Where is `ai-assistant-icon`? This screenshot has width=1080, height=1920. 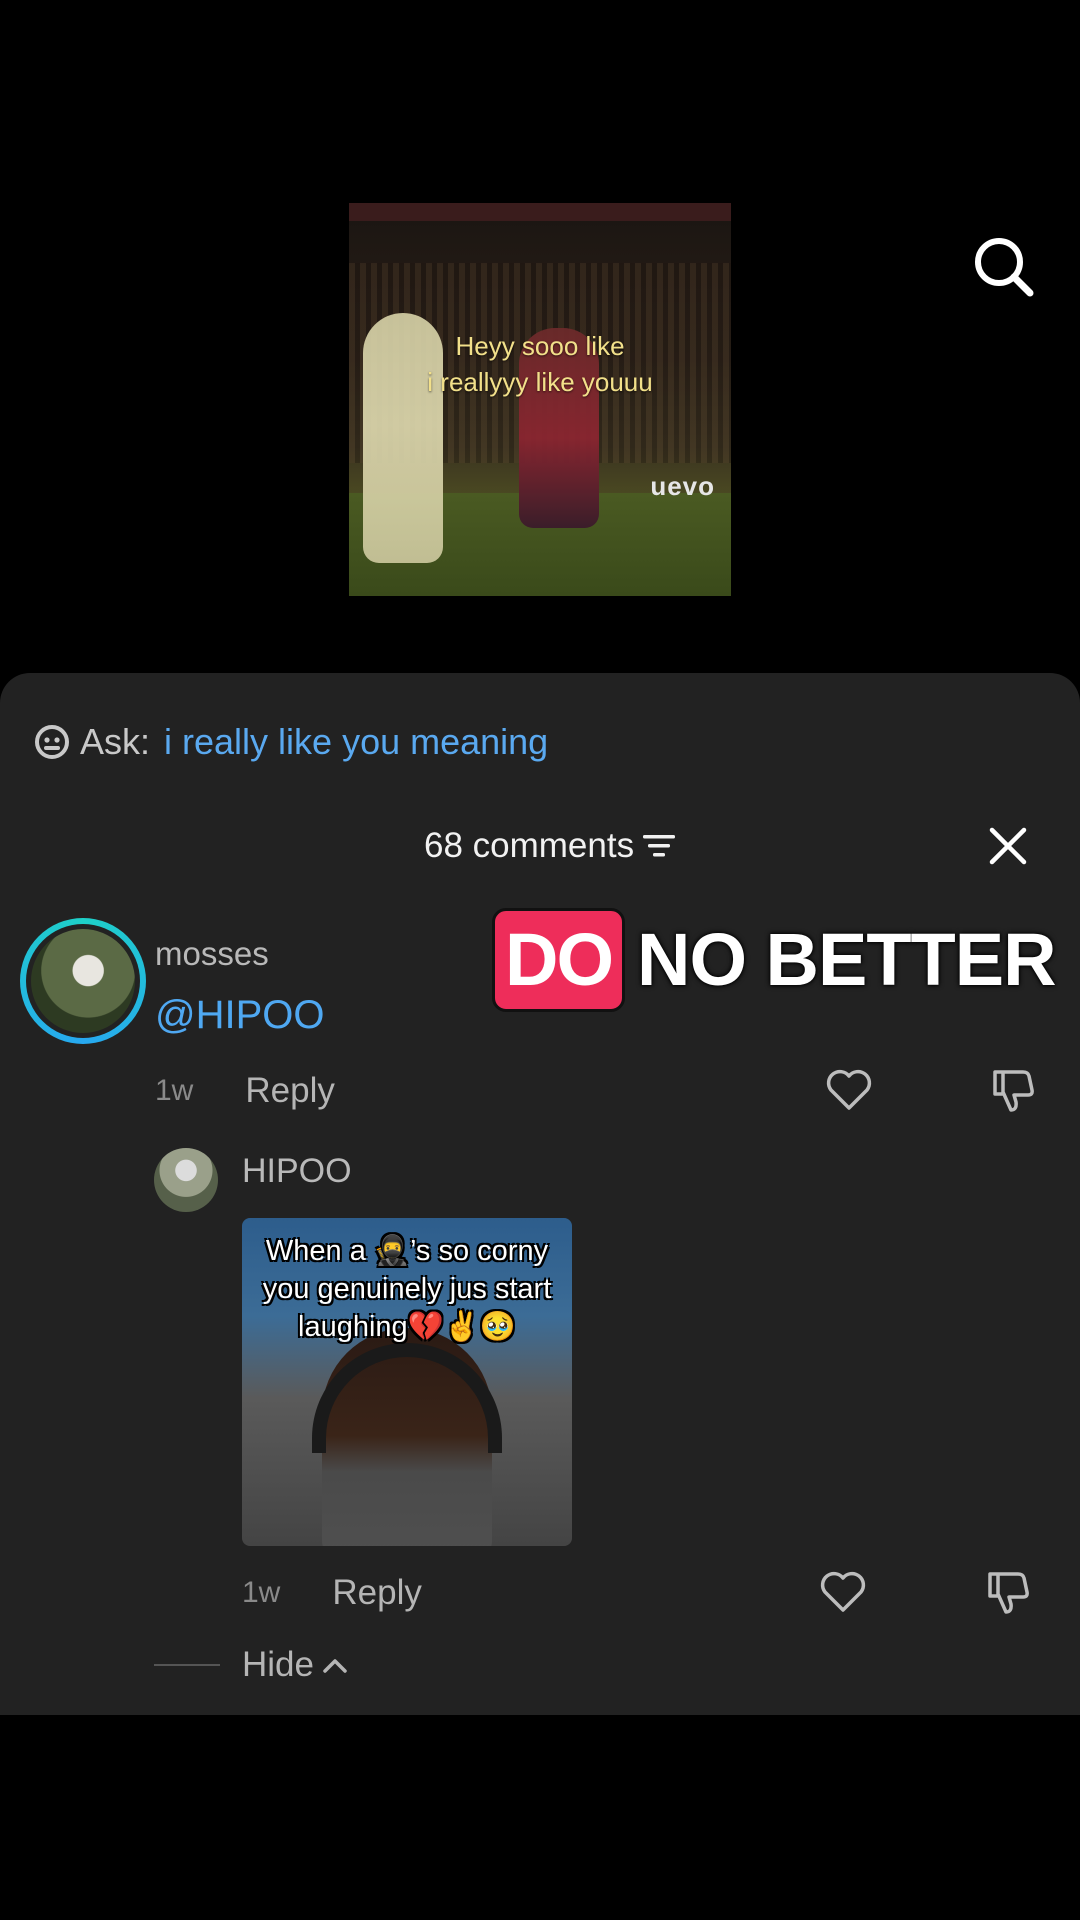
ai-assistant-icon is located at coordinates (52, 742).